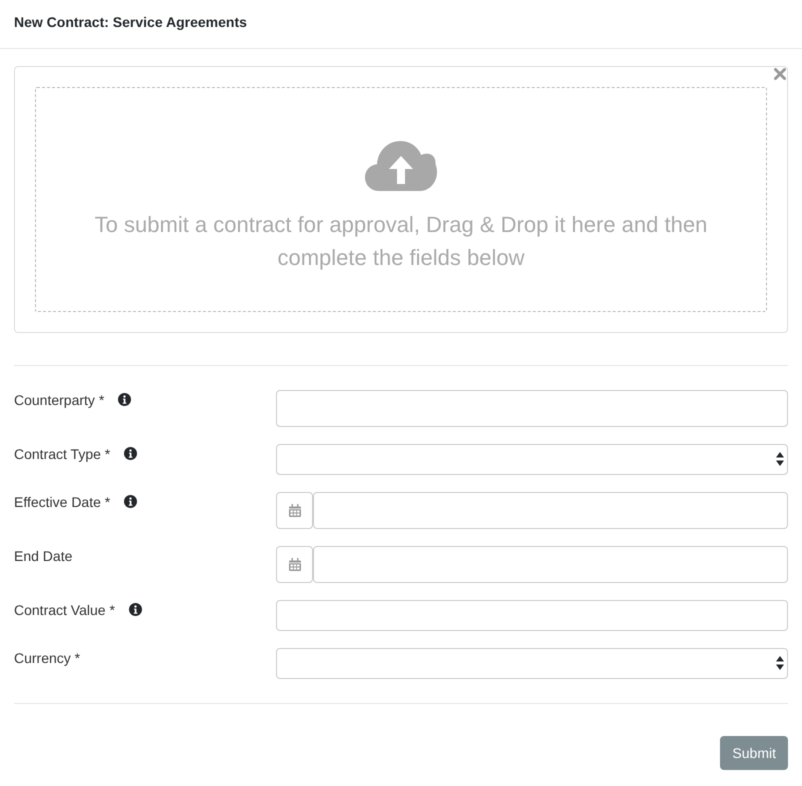 This screenshot has height=786, width=802. What do you see at coordinates (43, 556) in the screenshot?
I see `field-label: End Date` at bounding box center [43, 556].